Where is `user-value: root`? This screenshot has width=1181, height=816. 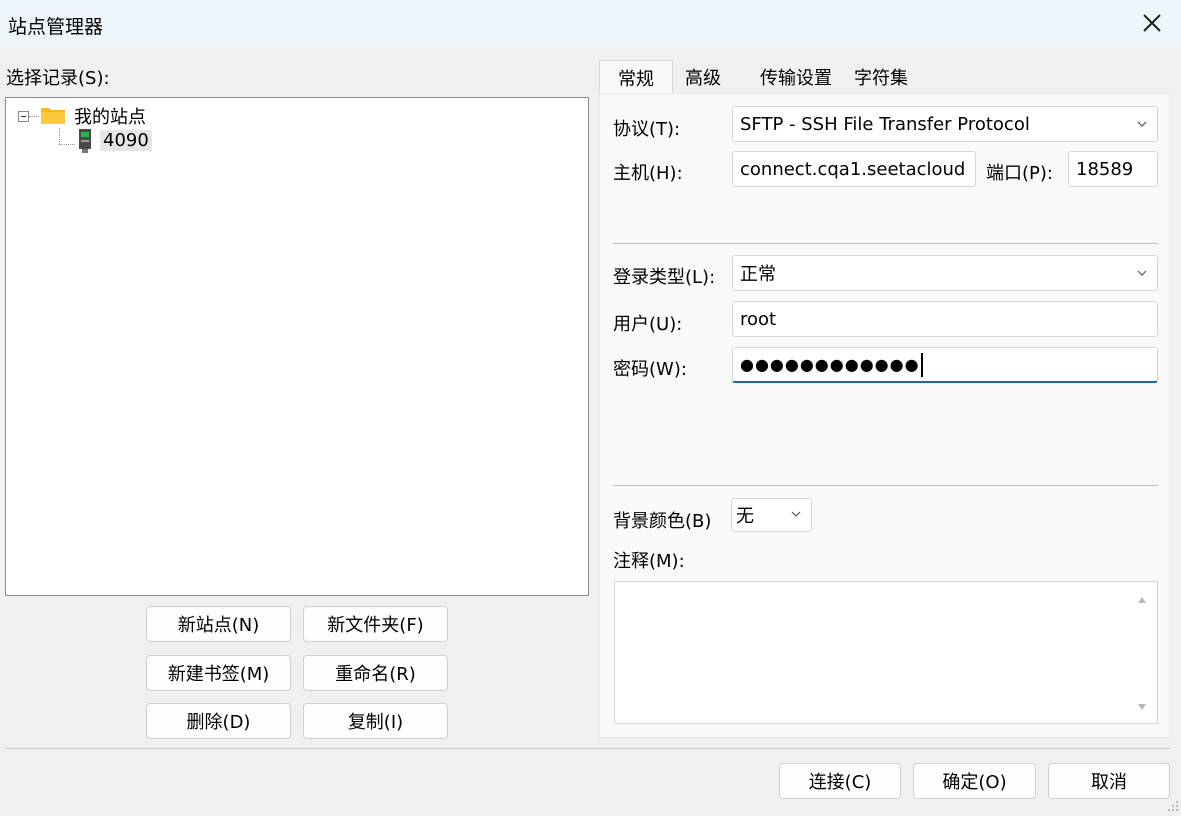
user-value: root is located at coordinates (758, 319).